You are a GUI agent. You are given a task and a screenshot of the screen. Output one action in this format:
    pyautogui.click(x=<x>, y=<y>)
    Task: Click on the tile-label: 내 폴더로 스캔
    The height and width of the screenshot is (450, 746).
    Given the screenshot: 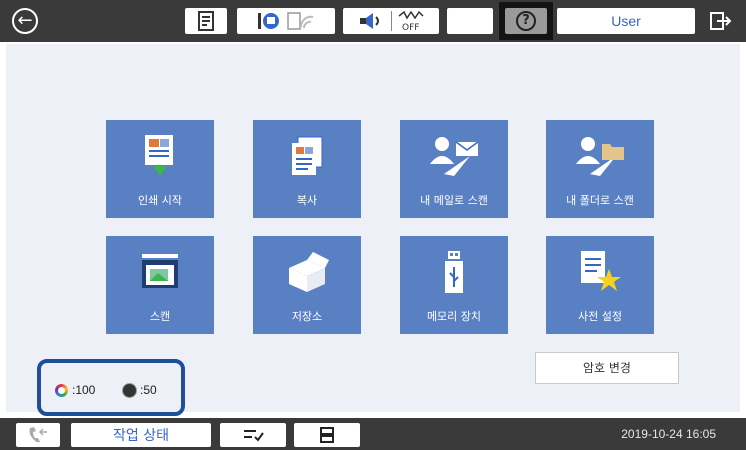 What is the action you would take?
    pyautogui.click(x=600, y=200)
    